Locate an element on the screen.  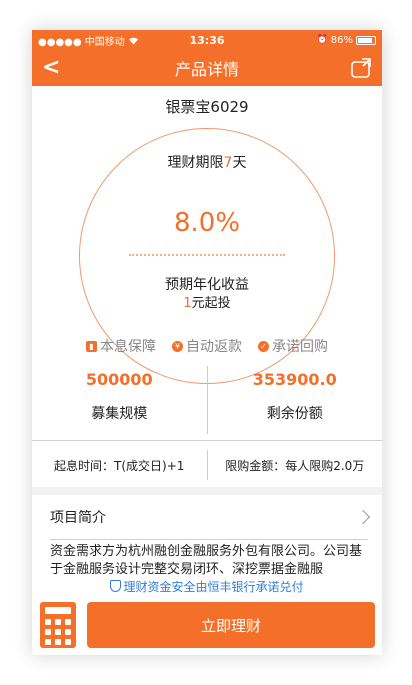
stat-remain: 353900.0 剩余份额 is located at coordinates (295, 400).